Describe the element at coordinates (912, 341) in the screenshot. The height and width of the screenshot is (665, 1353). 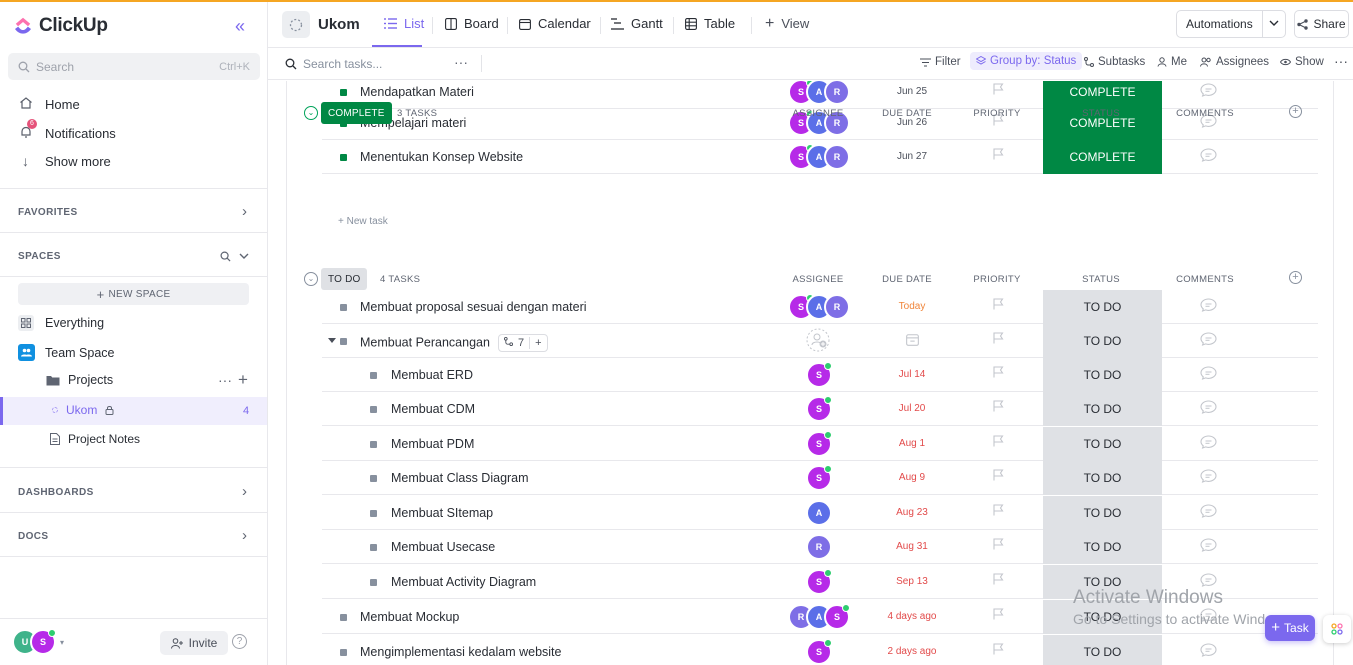
I see `due-date` at that location.